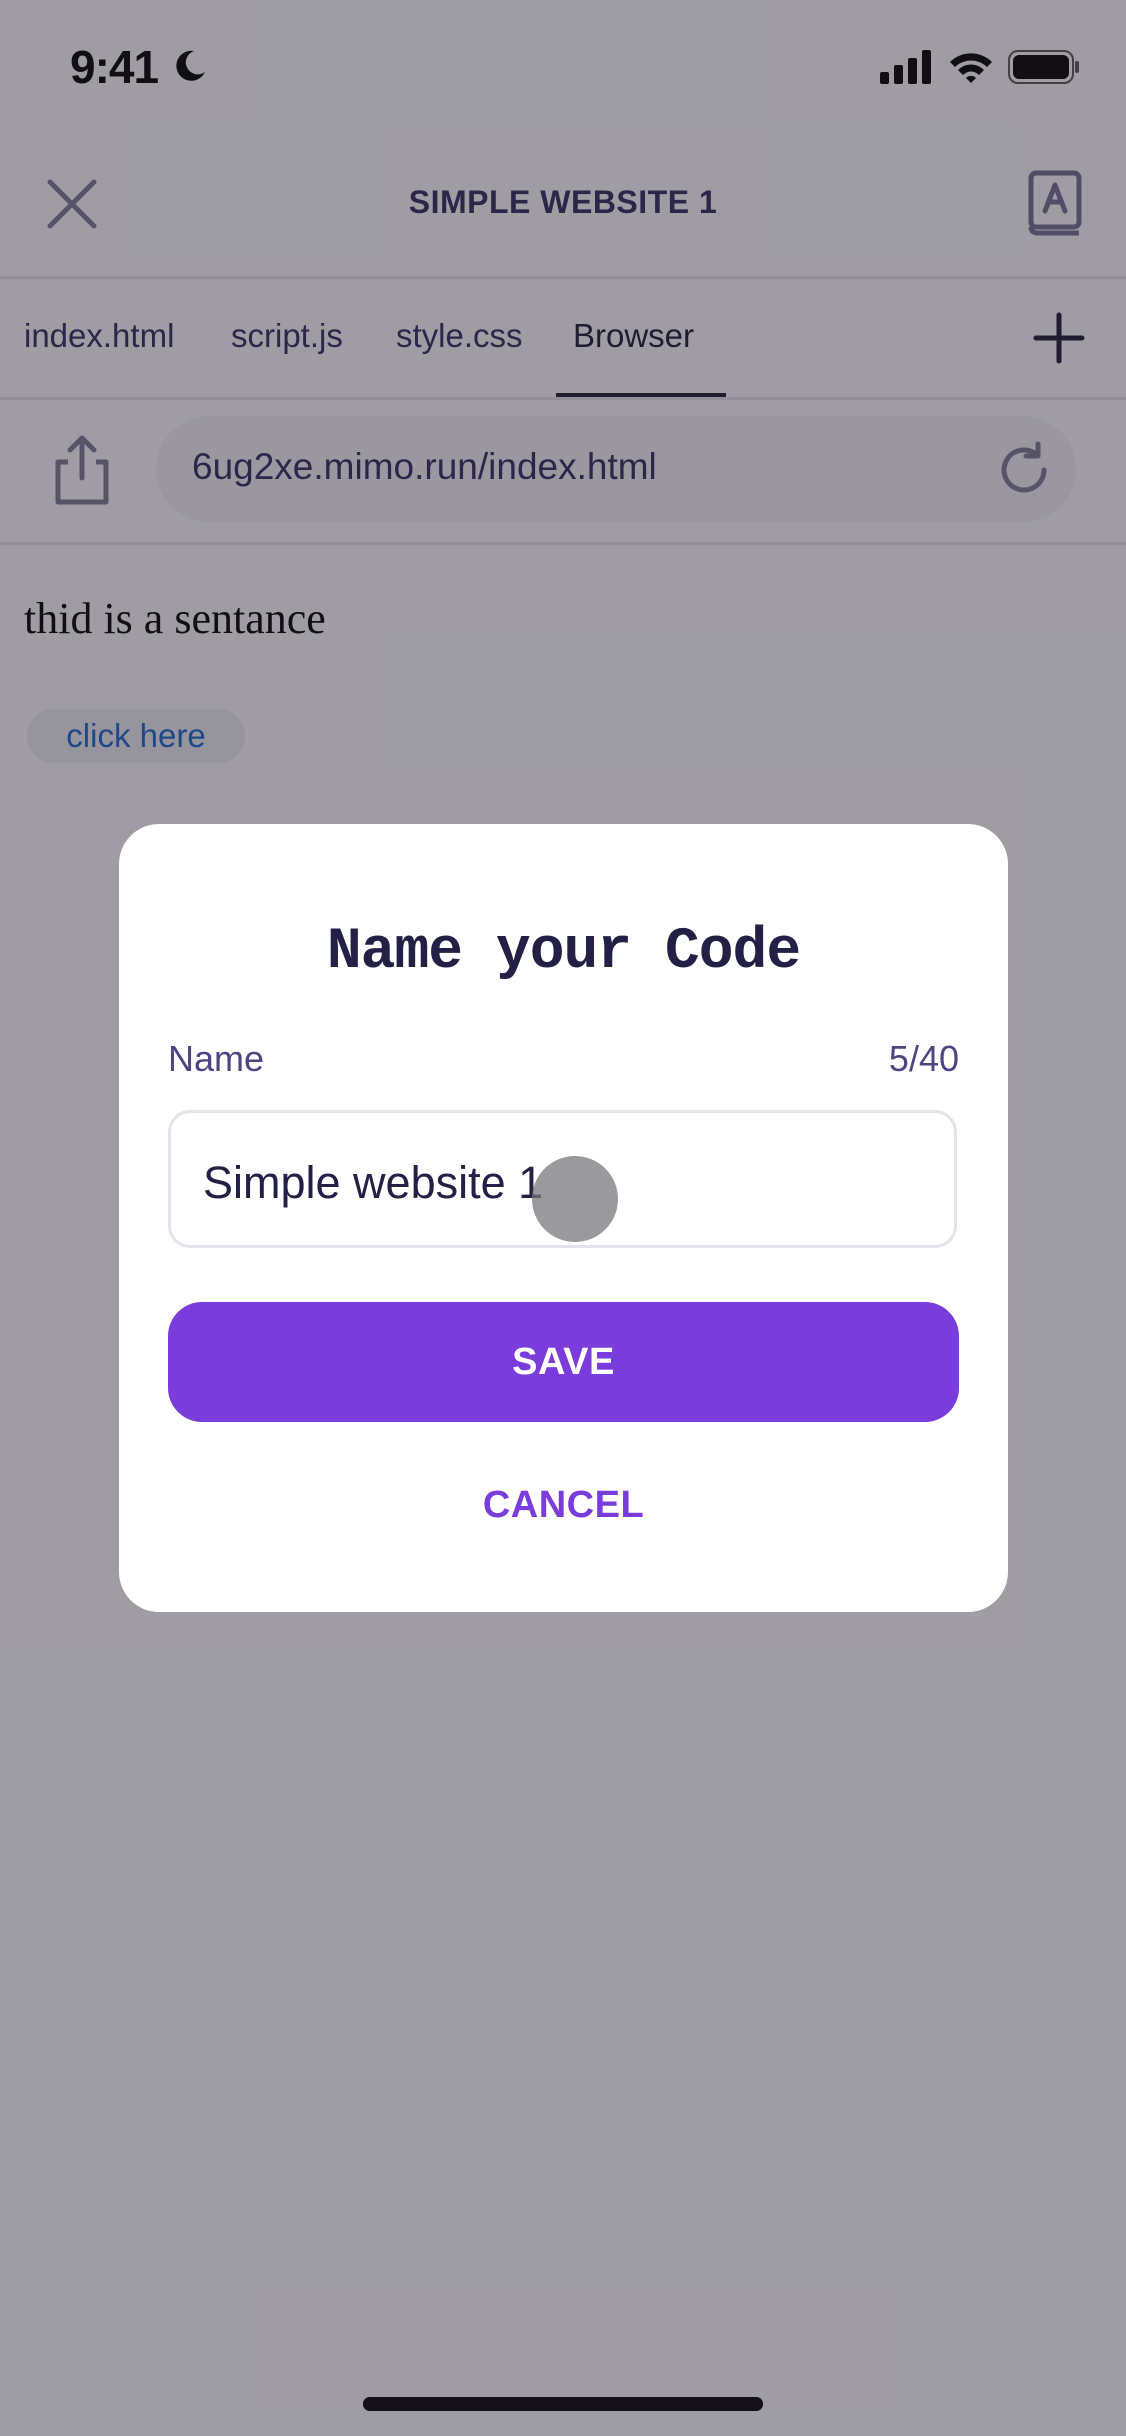  What do you see at coordinates (216, 1058) in the screenshot?
I see `name-field-label: Name` at bounding box center [216, 1058].